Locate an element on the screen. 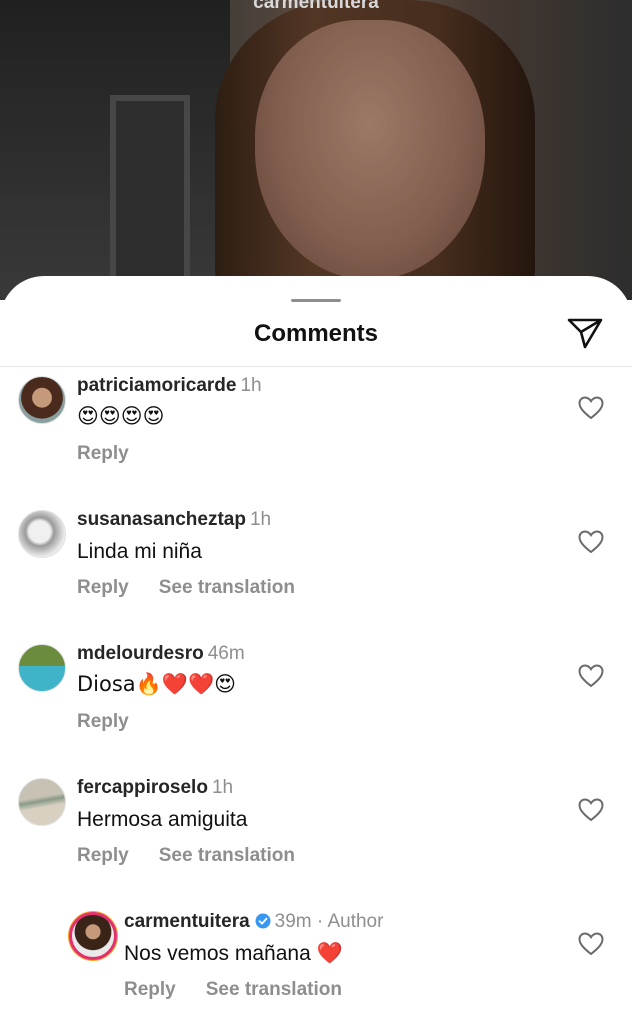 This screenshot has height=1024, width=632. comment-time: 46m is located at coordinates (226, 653).